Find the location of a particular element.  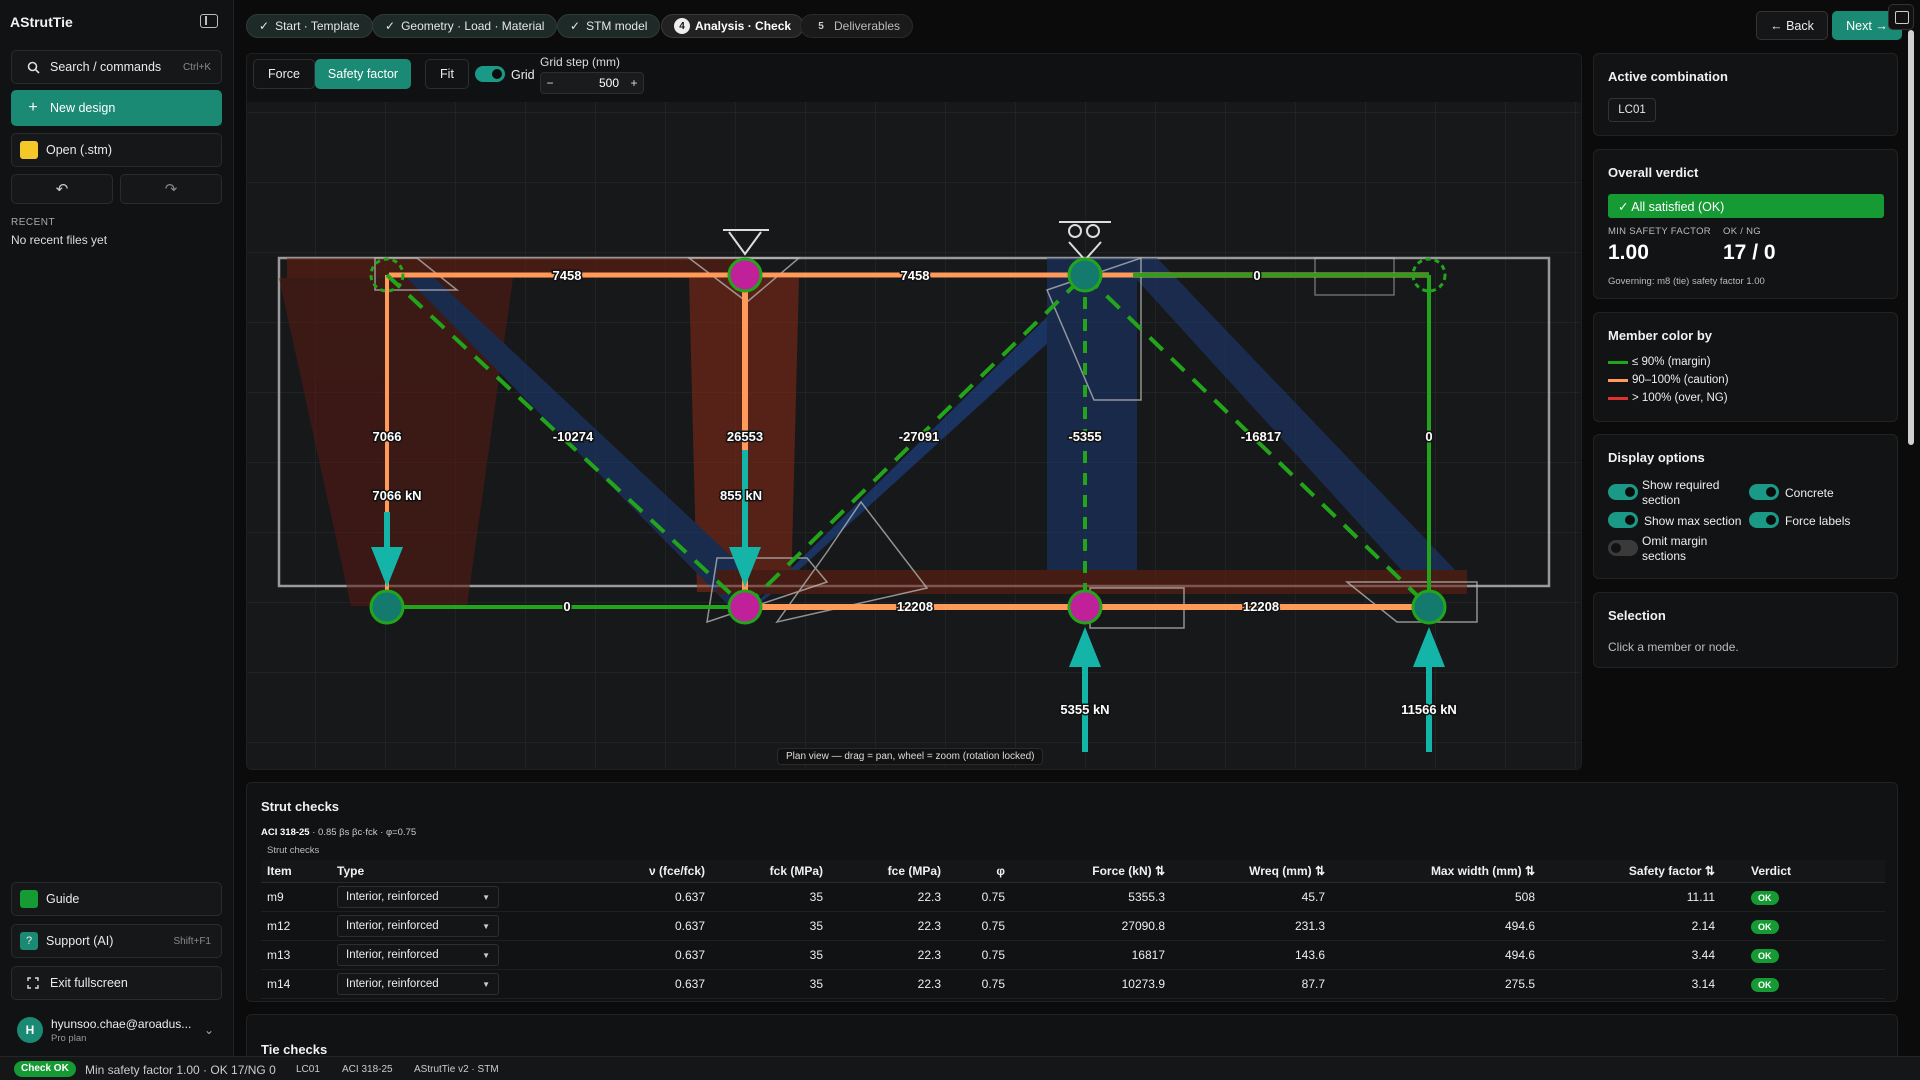

value-cell: 494.6 is located at coordinates (1436, 926).